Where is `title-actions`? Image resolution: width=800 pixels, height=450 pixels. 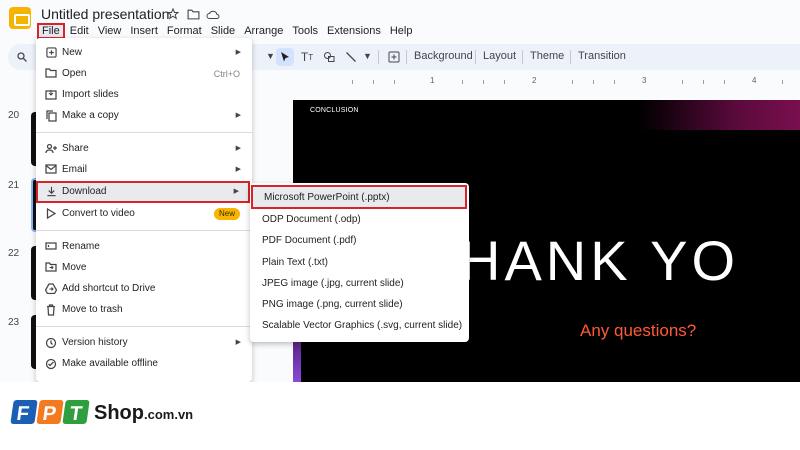
title-actions is located at coordinates (193, 14).